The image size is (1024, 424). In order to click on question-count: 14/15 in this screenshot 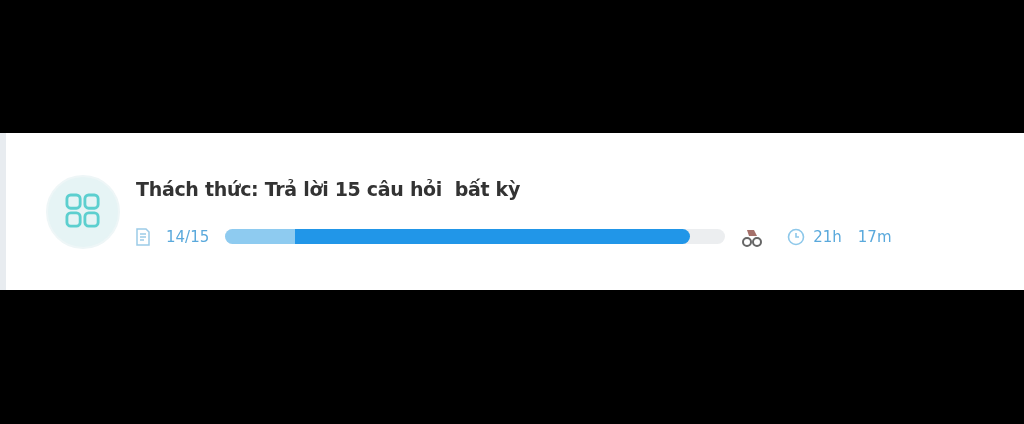, I will do `click(188, 237)`.